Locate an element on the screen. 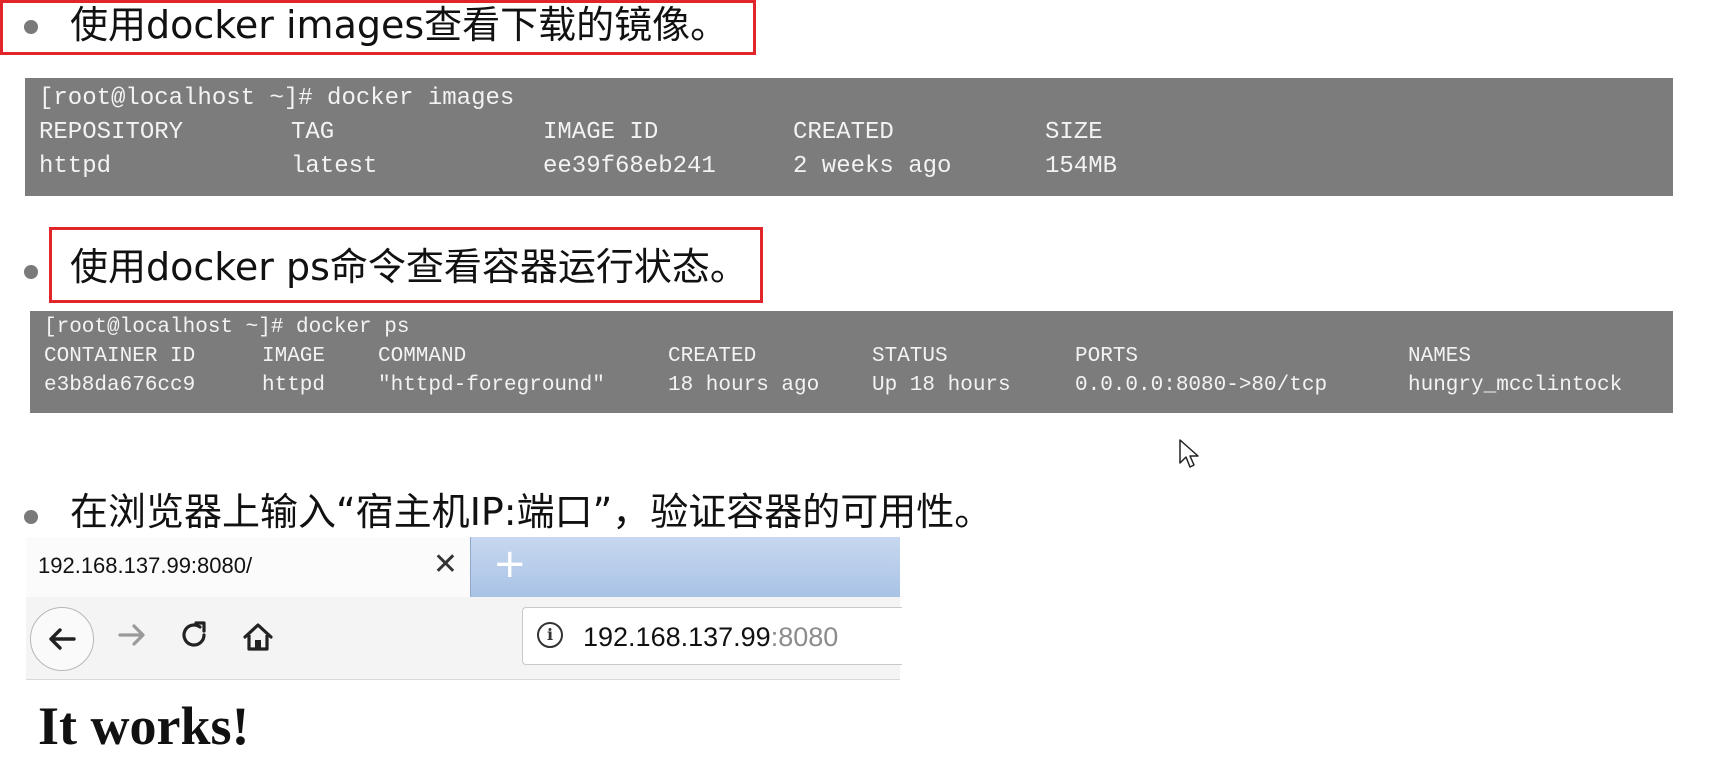 The width and height of the screenshot is (1712, 779). terminal-prompt: [root@localhost ~]# docker images is located at coordinates (277, 98).